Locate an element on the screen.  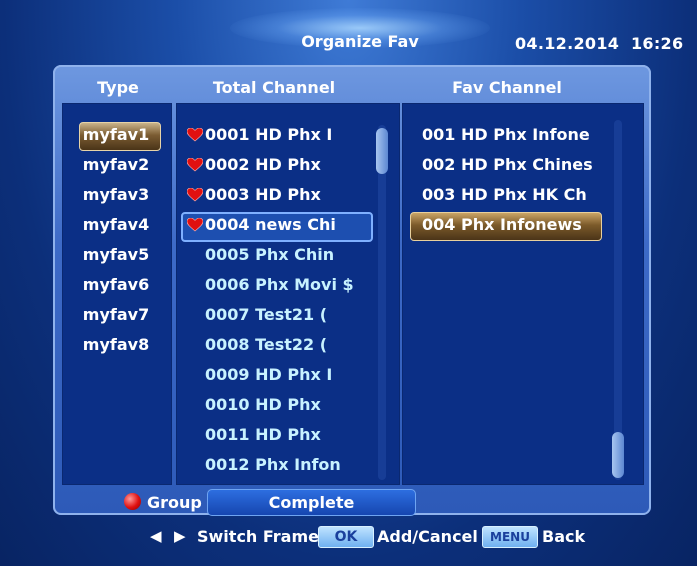
total-channel-scrollbar is located at coordinates (382, 302).